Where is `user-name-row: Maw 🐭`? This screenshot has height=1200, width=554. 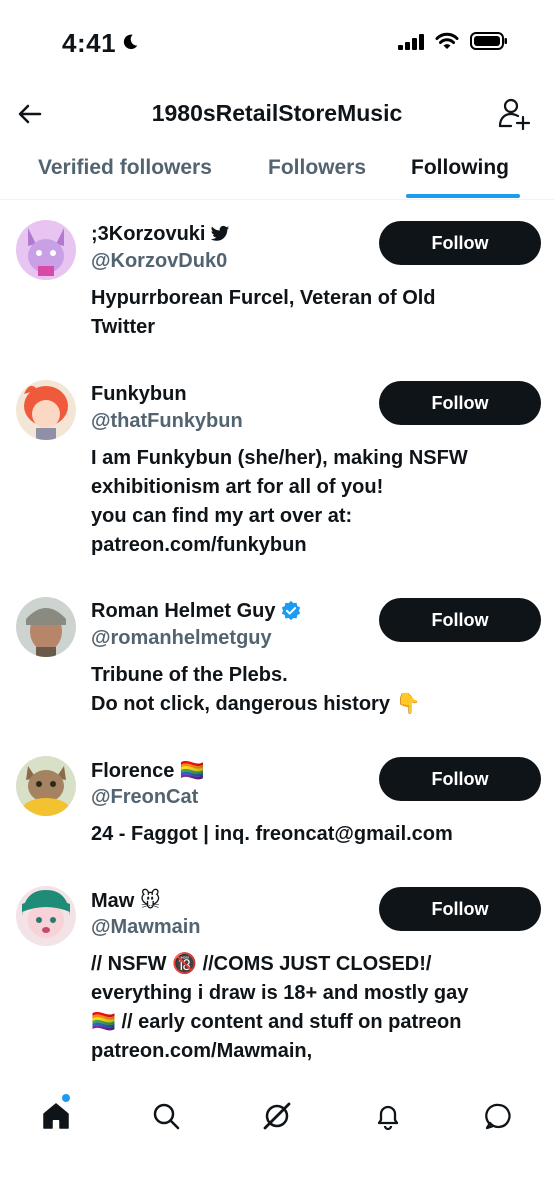 user-name-row: Maw 🐭 is located at coordinates (126, 900).